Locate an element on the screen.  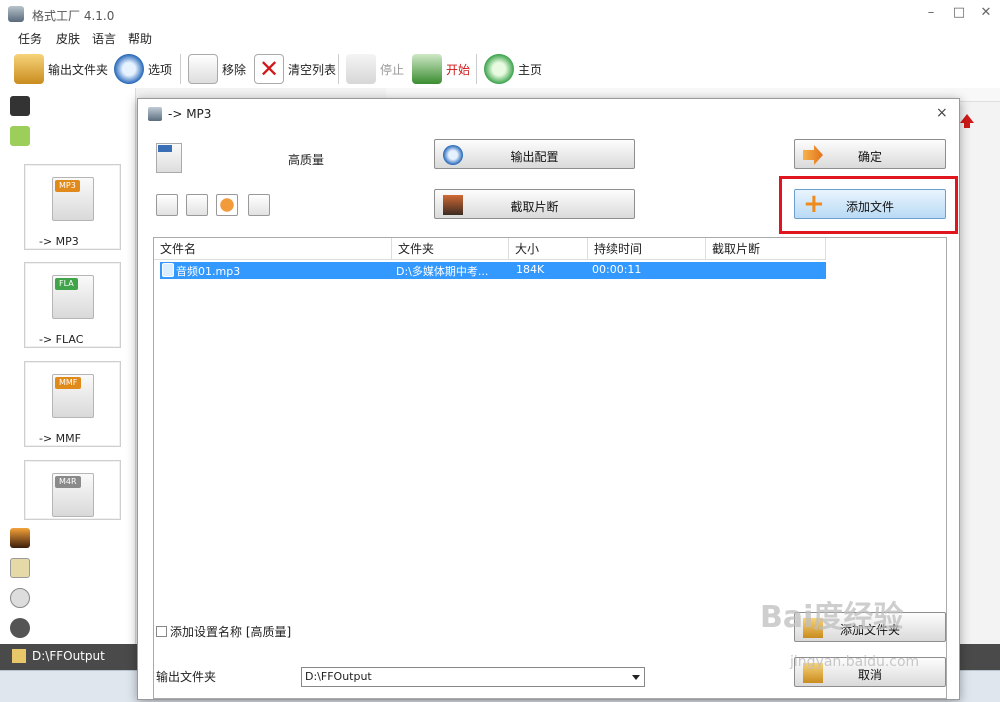
format-tile-m4r: M4R is located at coordinates (72, 490).